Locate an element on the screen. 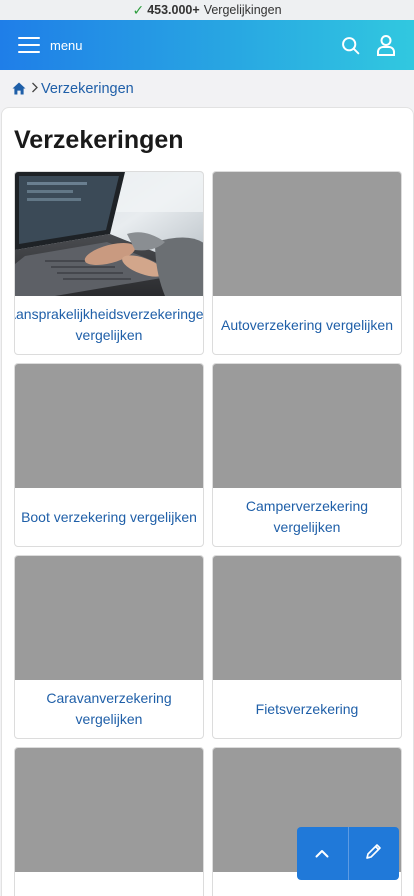 This screenshot has width=414, height=896. breadcrumb: Verzekeringen is located at coordinates (207, 88).